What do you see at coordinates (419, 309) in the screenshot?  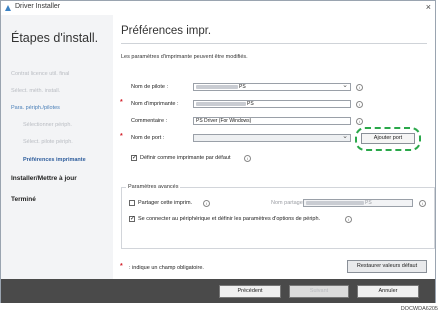 I see `document-code: DOCWDA6205` at bounding box center [419, 309].